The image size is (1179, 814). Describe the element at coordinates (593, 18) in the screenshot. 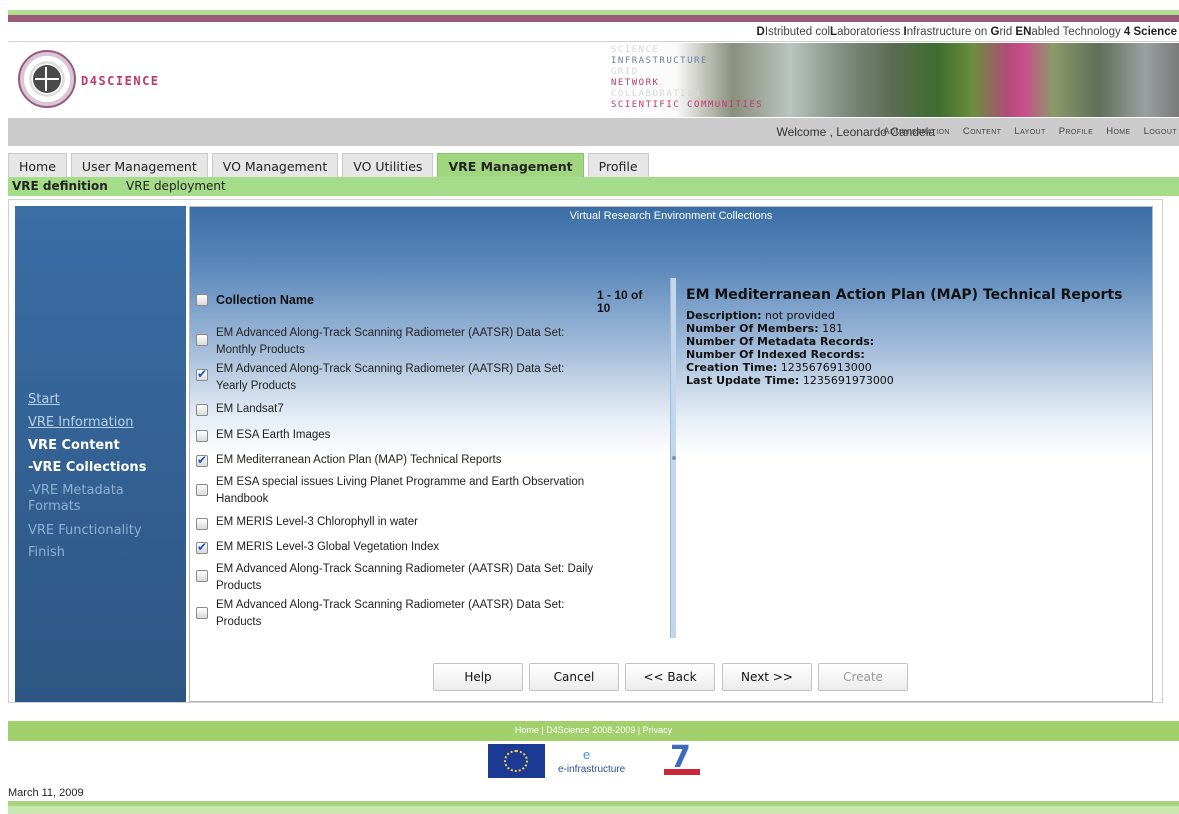

I see `top-purple-bar` at that location.